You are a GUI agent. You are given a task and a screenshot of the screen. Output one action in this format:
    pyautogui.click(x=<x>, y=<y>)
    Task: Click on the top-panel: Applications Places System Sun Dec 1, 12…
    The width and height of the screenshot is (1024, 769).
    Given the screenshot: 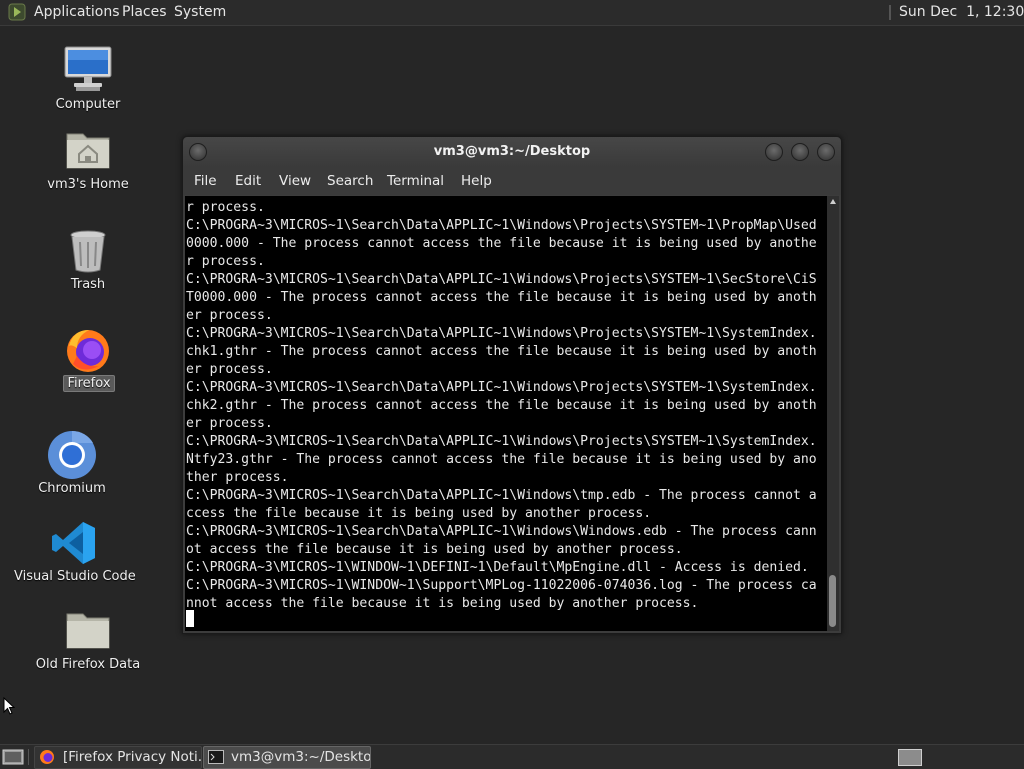 What is the action you would take?
    pyautogui.click(x=512, y=13)
    